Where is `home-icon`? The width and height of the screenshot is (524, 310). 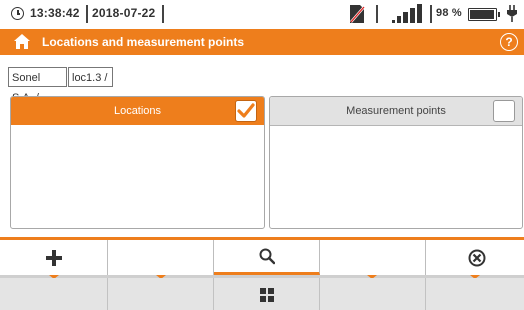 home-icon is located at coordinates (22, 41).